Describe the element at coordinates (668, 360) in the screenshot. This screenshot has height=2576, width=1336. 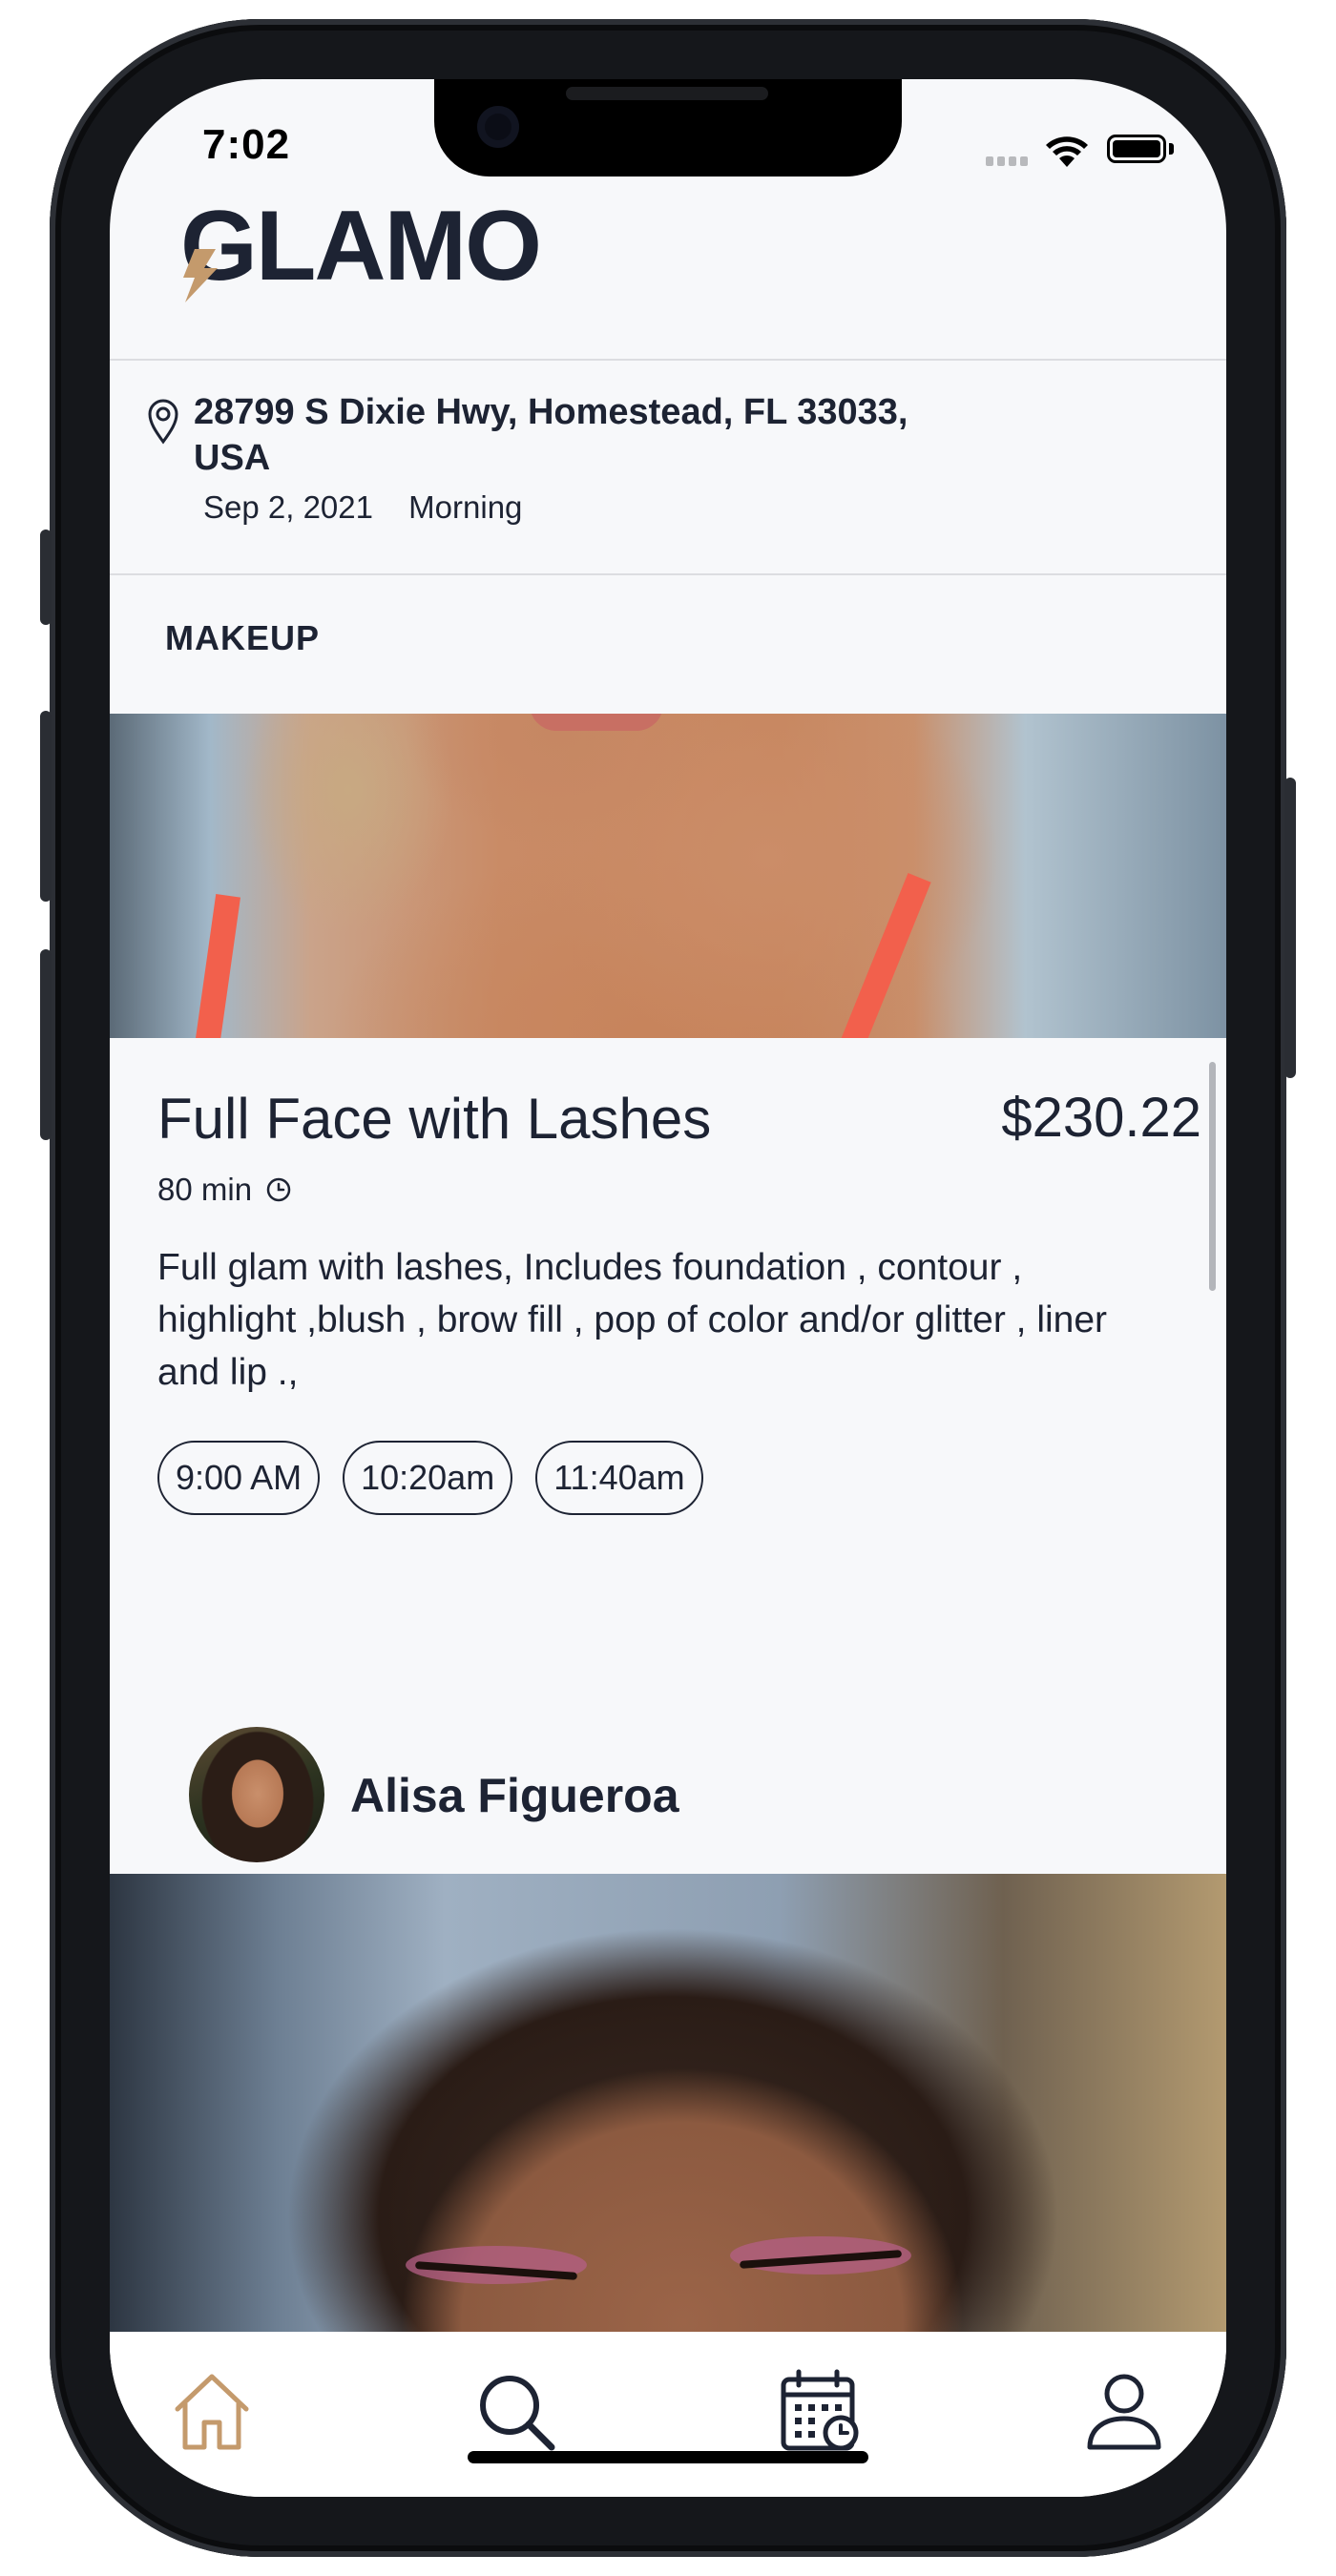
I see `header-divider` at that location.